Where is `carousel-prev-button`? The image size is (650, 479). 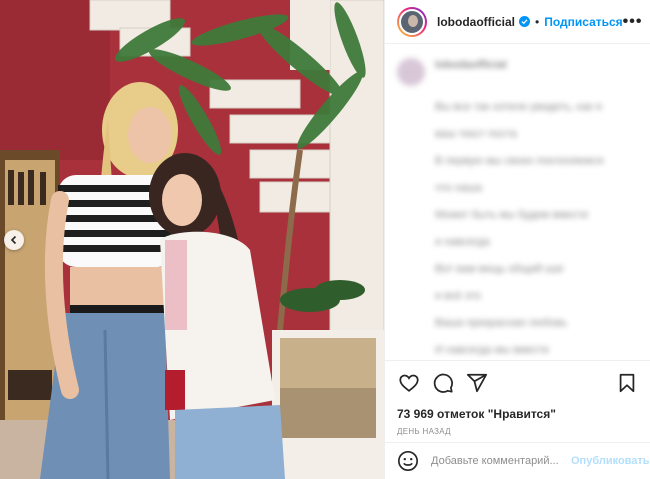
carousel-prev-button is located at coordinates (14, 240).